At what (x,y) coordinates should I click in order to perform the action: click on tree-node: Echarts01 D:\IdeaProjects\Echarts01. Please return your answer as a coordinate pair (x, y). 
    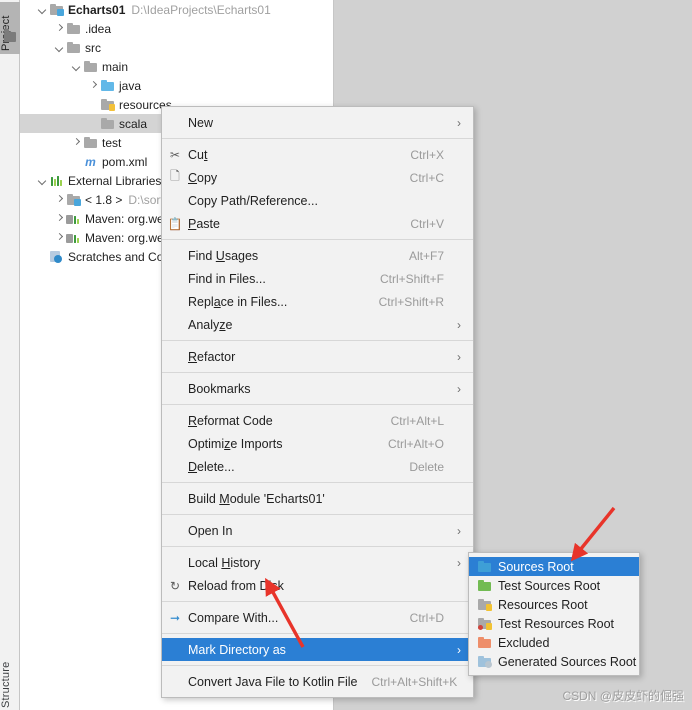
    Looking at the image, I should click on (177, 9).